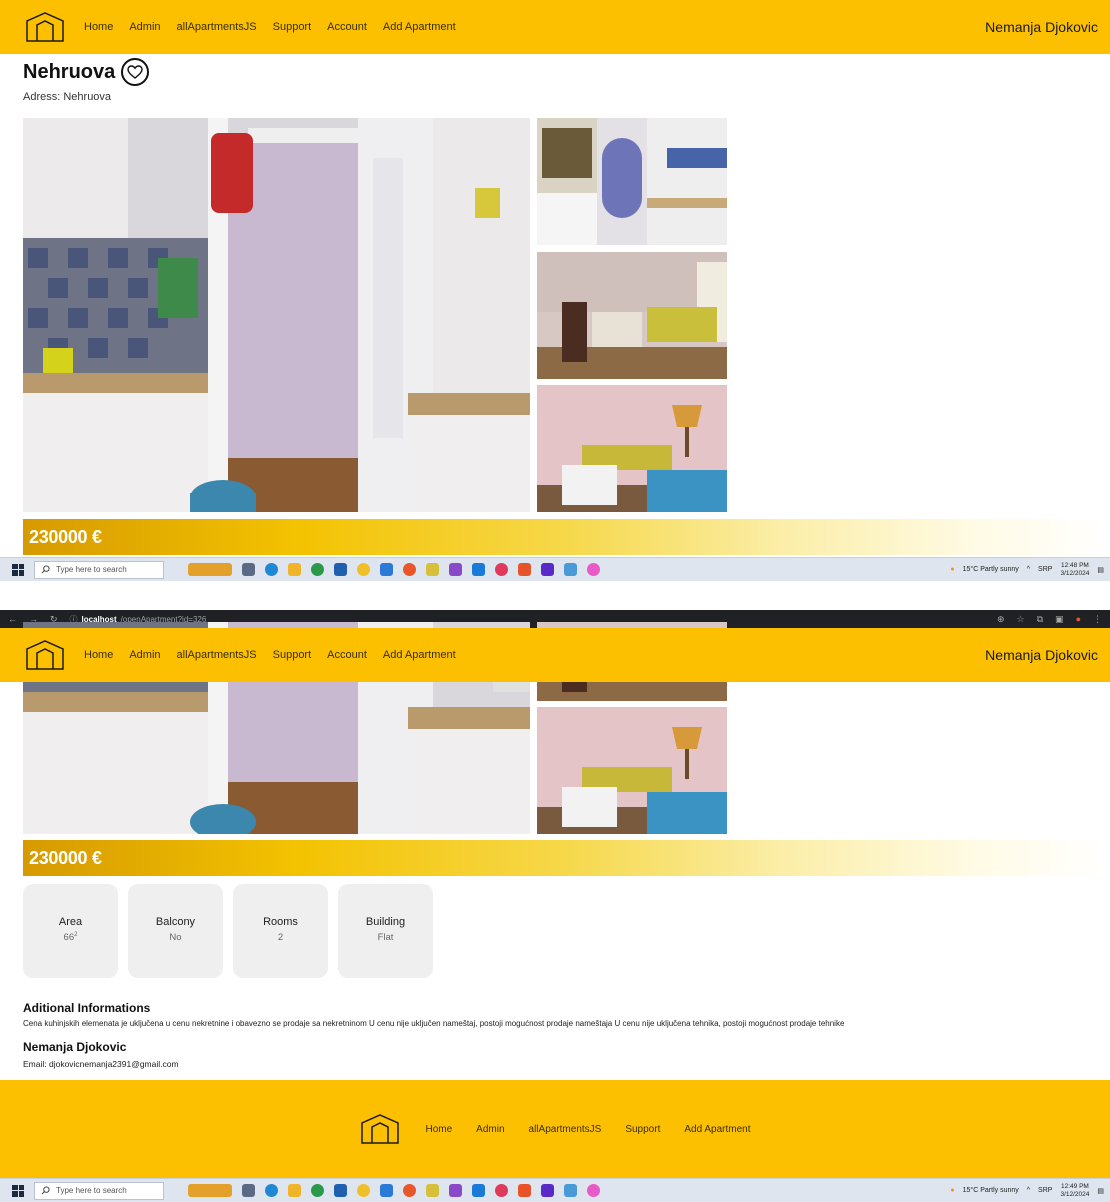 The width and height of the screenshot is (1110, 1202). I want to click on profile-avatar-icon: ●, so click(1078, 619).